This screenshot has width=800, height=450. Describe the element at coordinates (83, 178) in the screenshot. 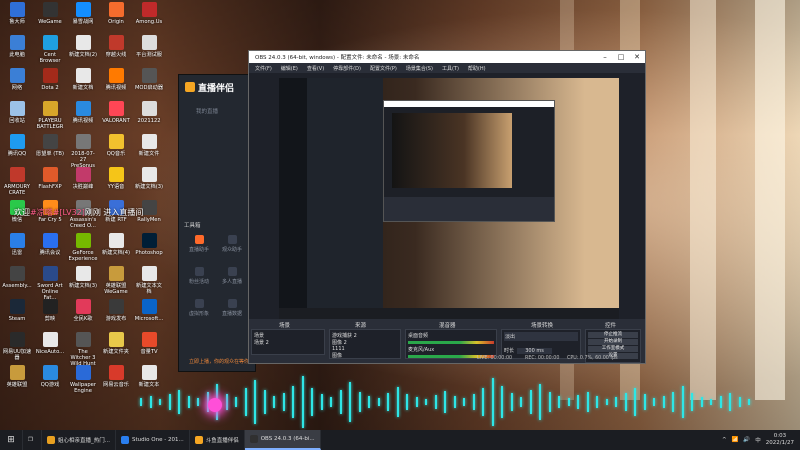

I see `desktop-icon: 决胜巅峰` at that location.